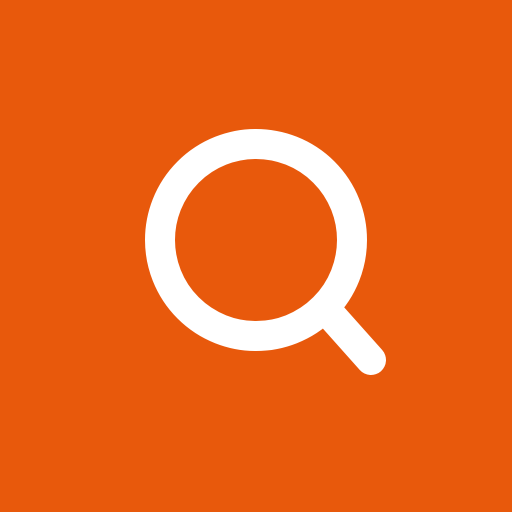 The height and width of the screenshot is (512, 512). What do you see at coordinates (350, 337) in the screenshot?
I see `search-icon-handle` at bounding box center [350, 337].